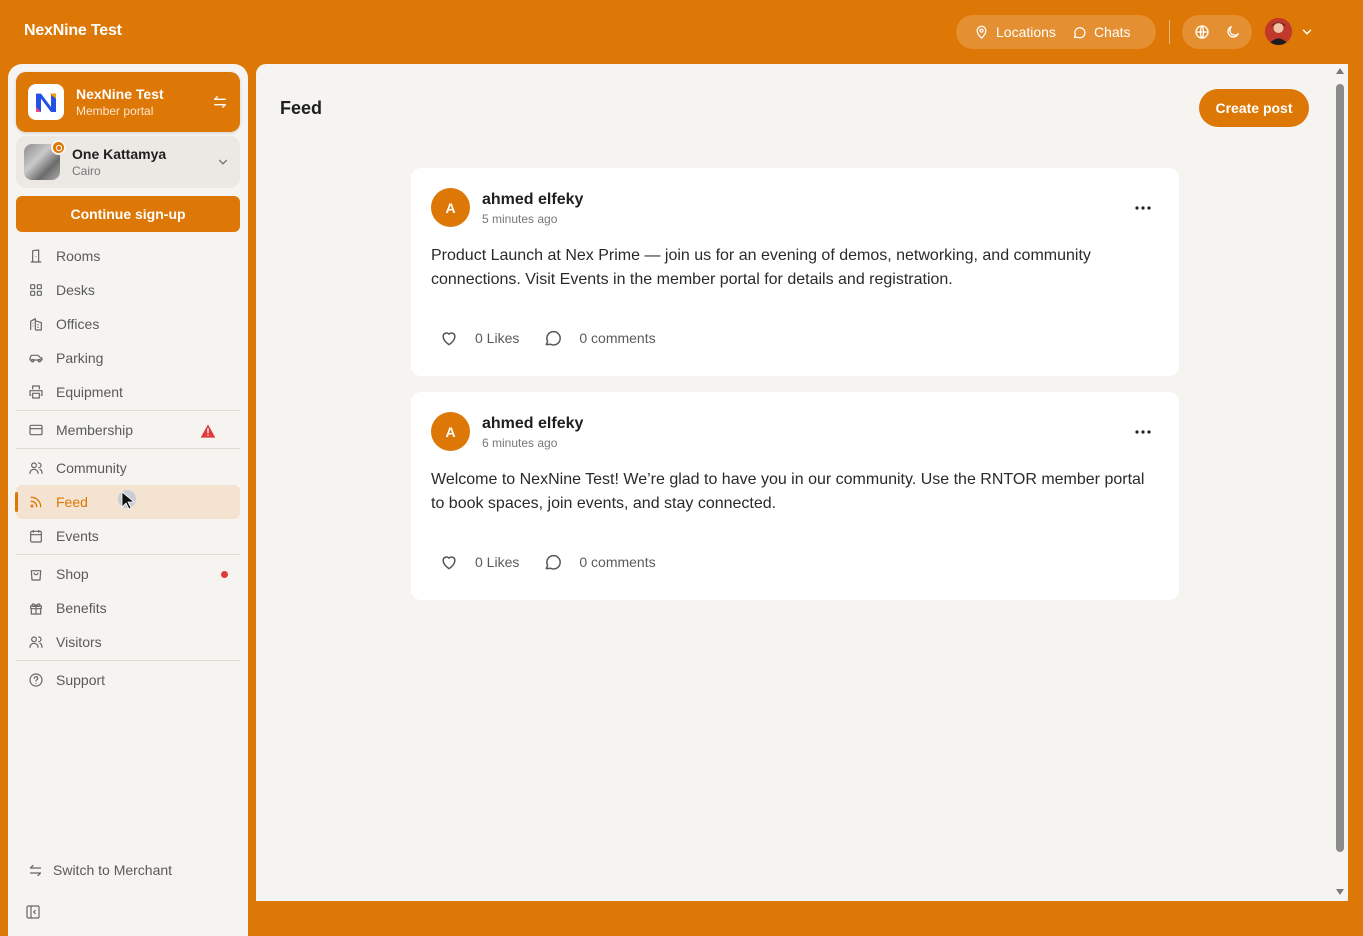  What do you see at coordinates (86, 171) in the screenshot?
I see `location-city: Cairo` at bounding box center [86, 171].